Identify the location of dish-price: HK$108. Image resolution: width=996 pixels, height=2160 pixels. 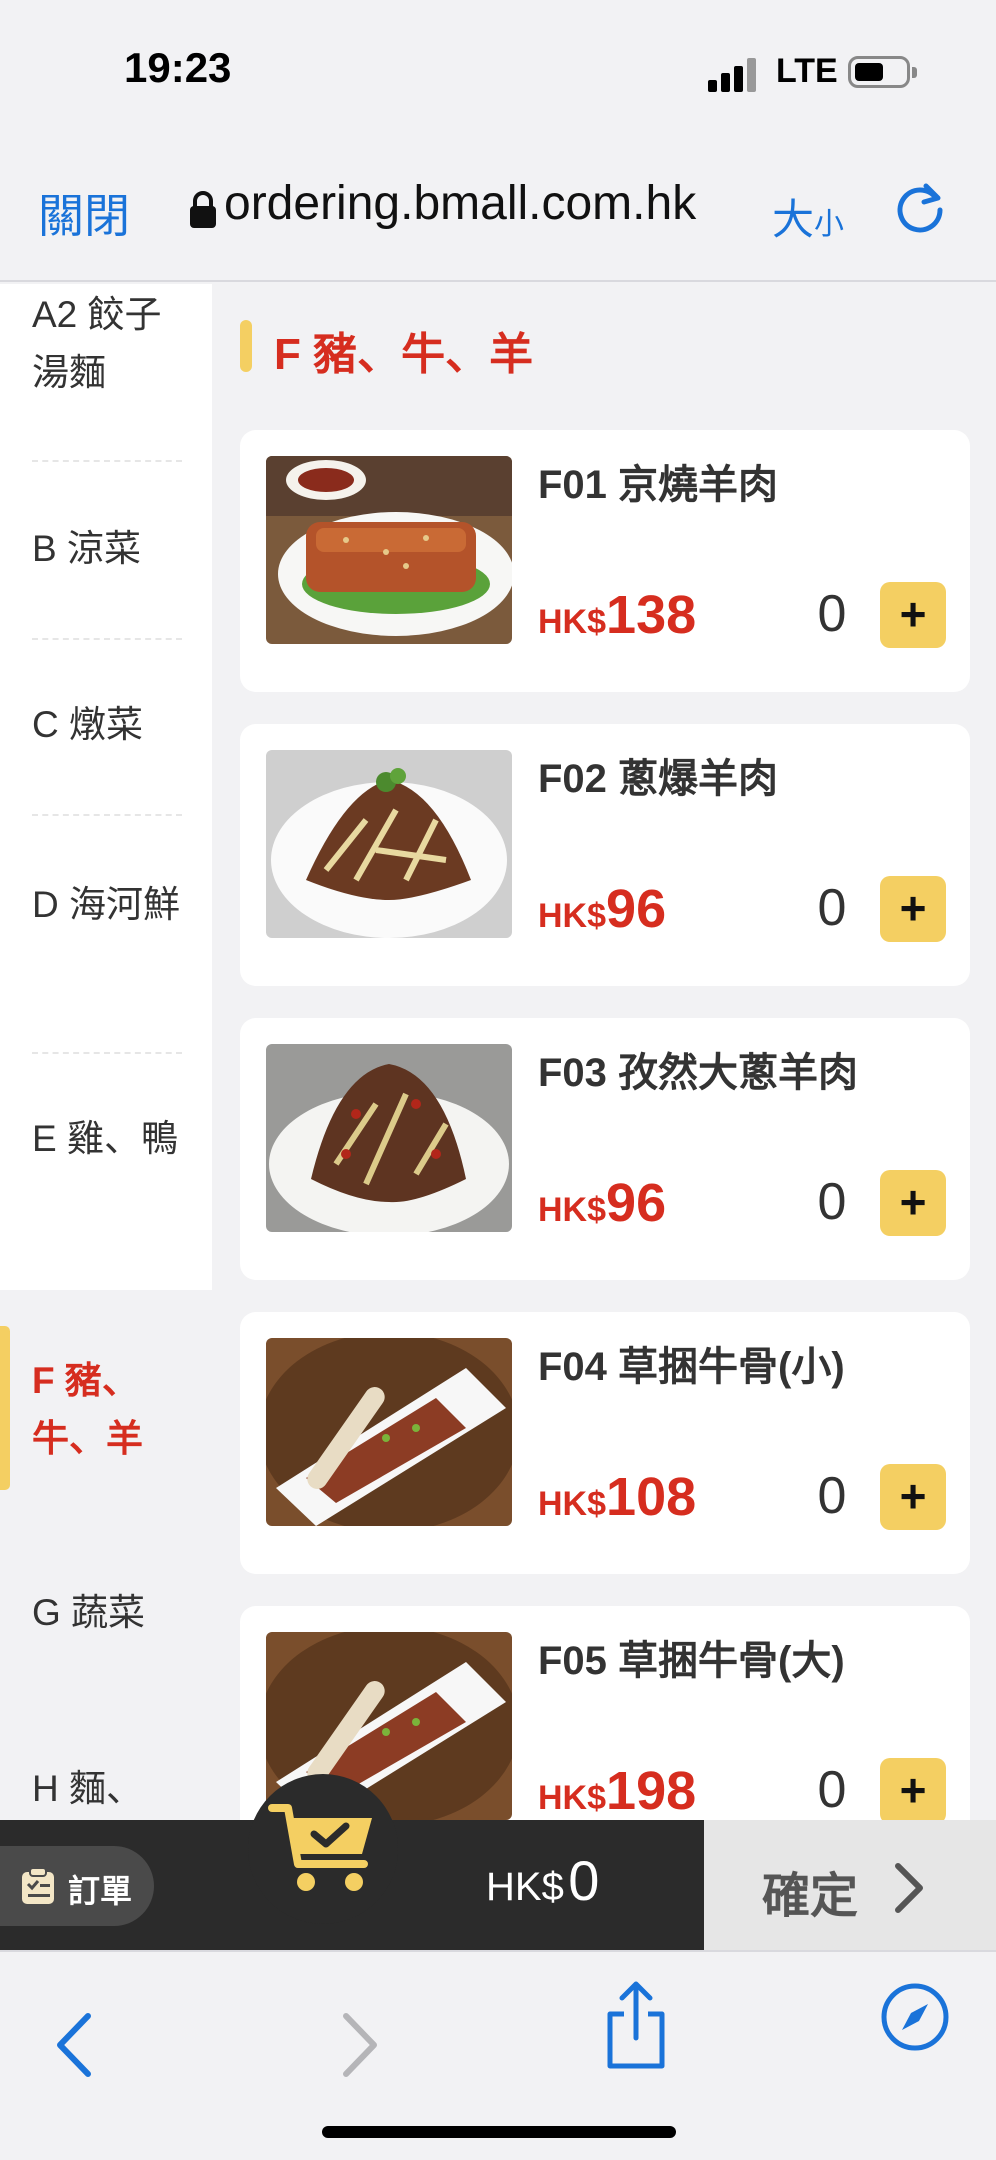
(617, 1497).